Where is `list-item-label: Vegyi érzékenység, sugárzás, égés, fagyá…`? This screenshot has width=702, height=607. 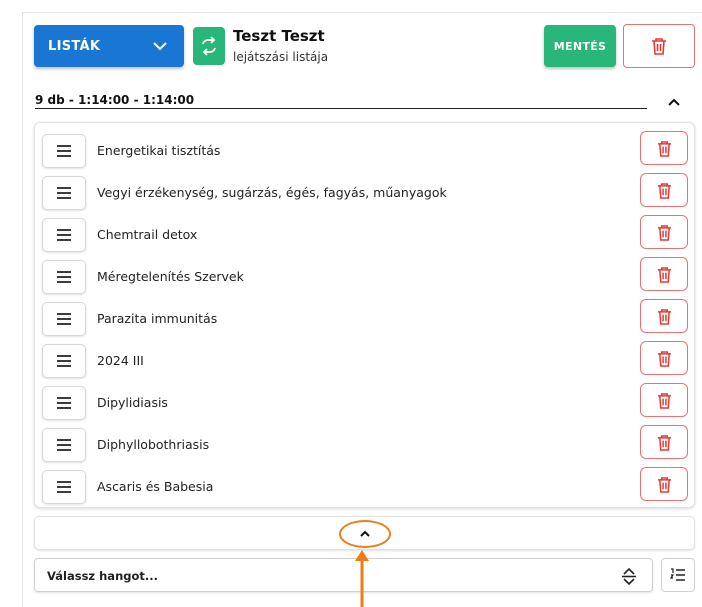 list-item-label: Vegyi érzékenység, sugárzás, égés, fagyá… is located at coordinates (272, 192).